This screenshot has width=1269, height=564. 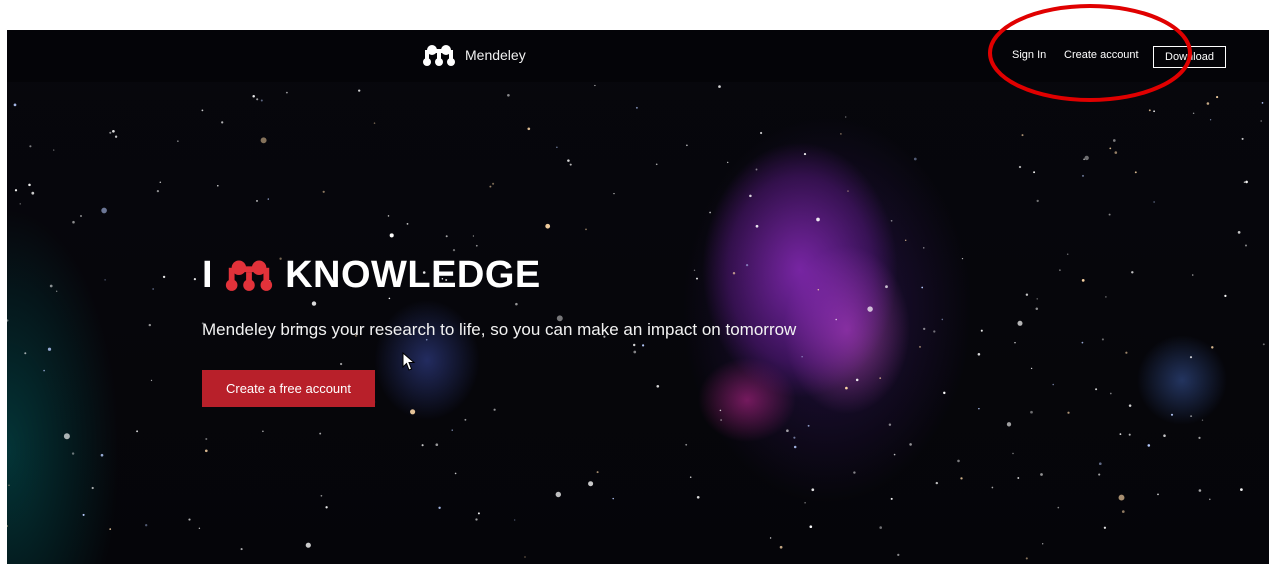 What do you see at coordinates (288, 388) in the screenshot?
I see `create-free-account-button: Create a free account` at bounding box center [288, 388].